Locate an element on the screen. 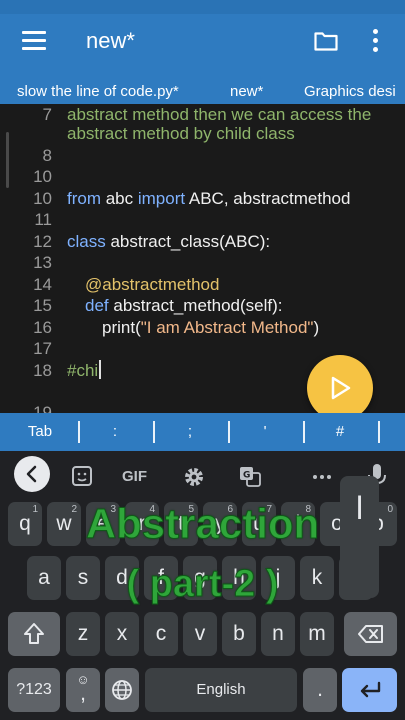  symbol-key-colon: : is located at coordinates (115, 431).